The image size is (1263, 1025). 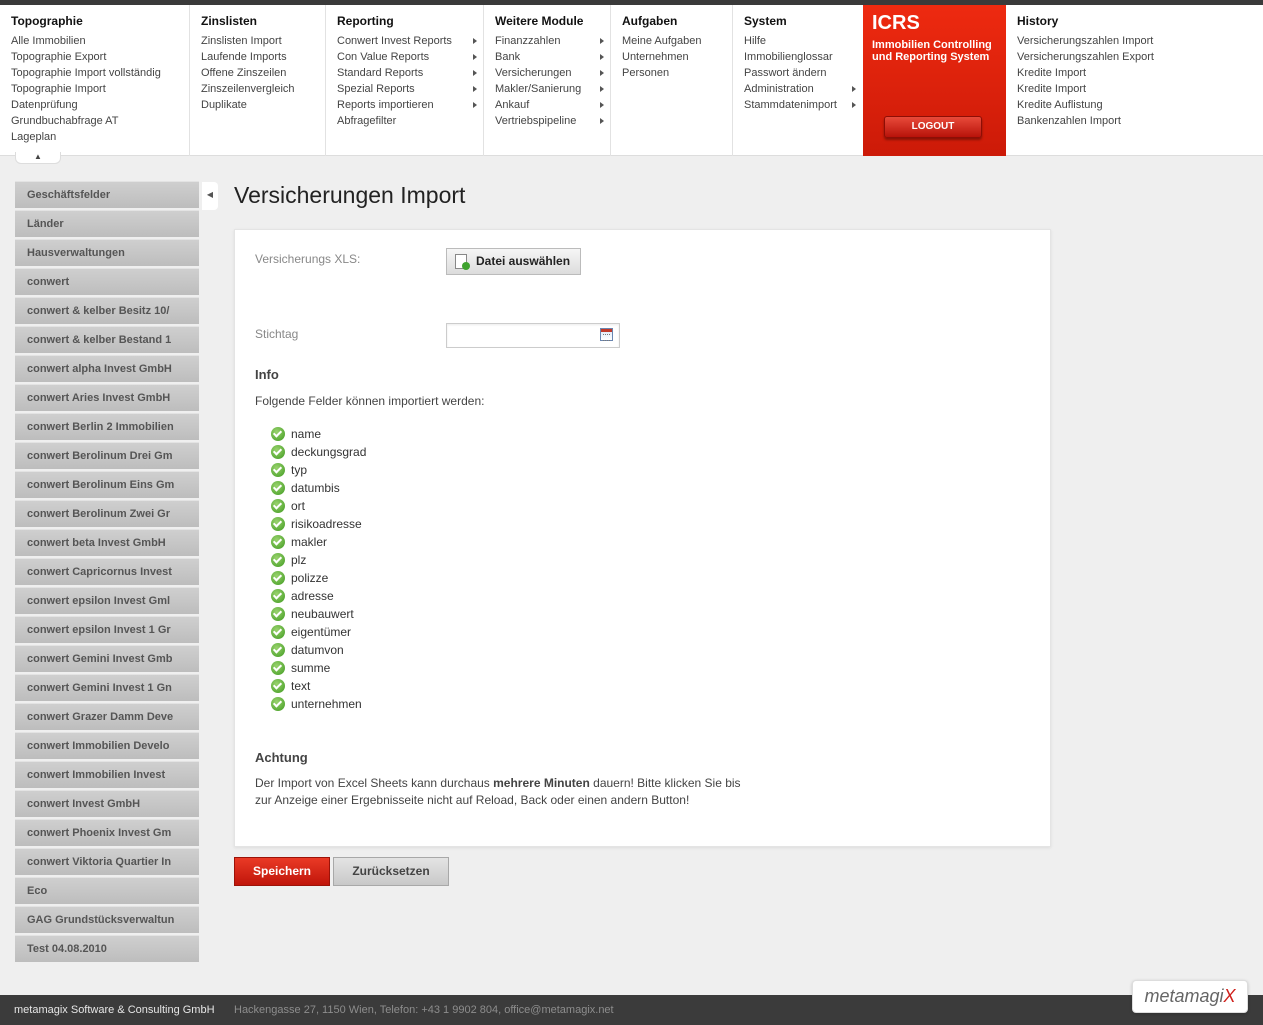 What do you see at coordinates (282, 871) in the screenshot?
I see `save-button: Speichern` at bounding box center [282, 871].